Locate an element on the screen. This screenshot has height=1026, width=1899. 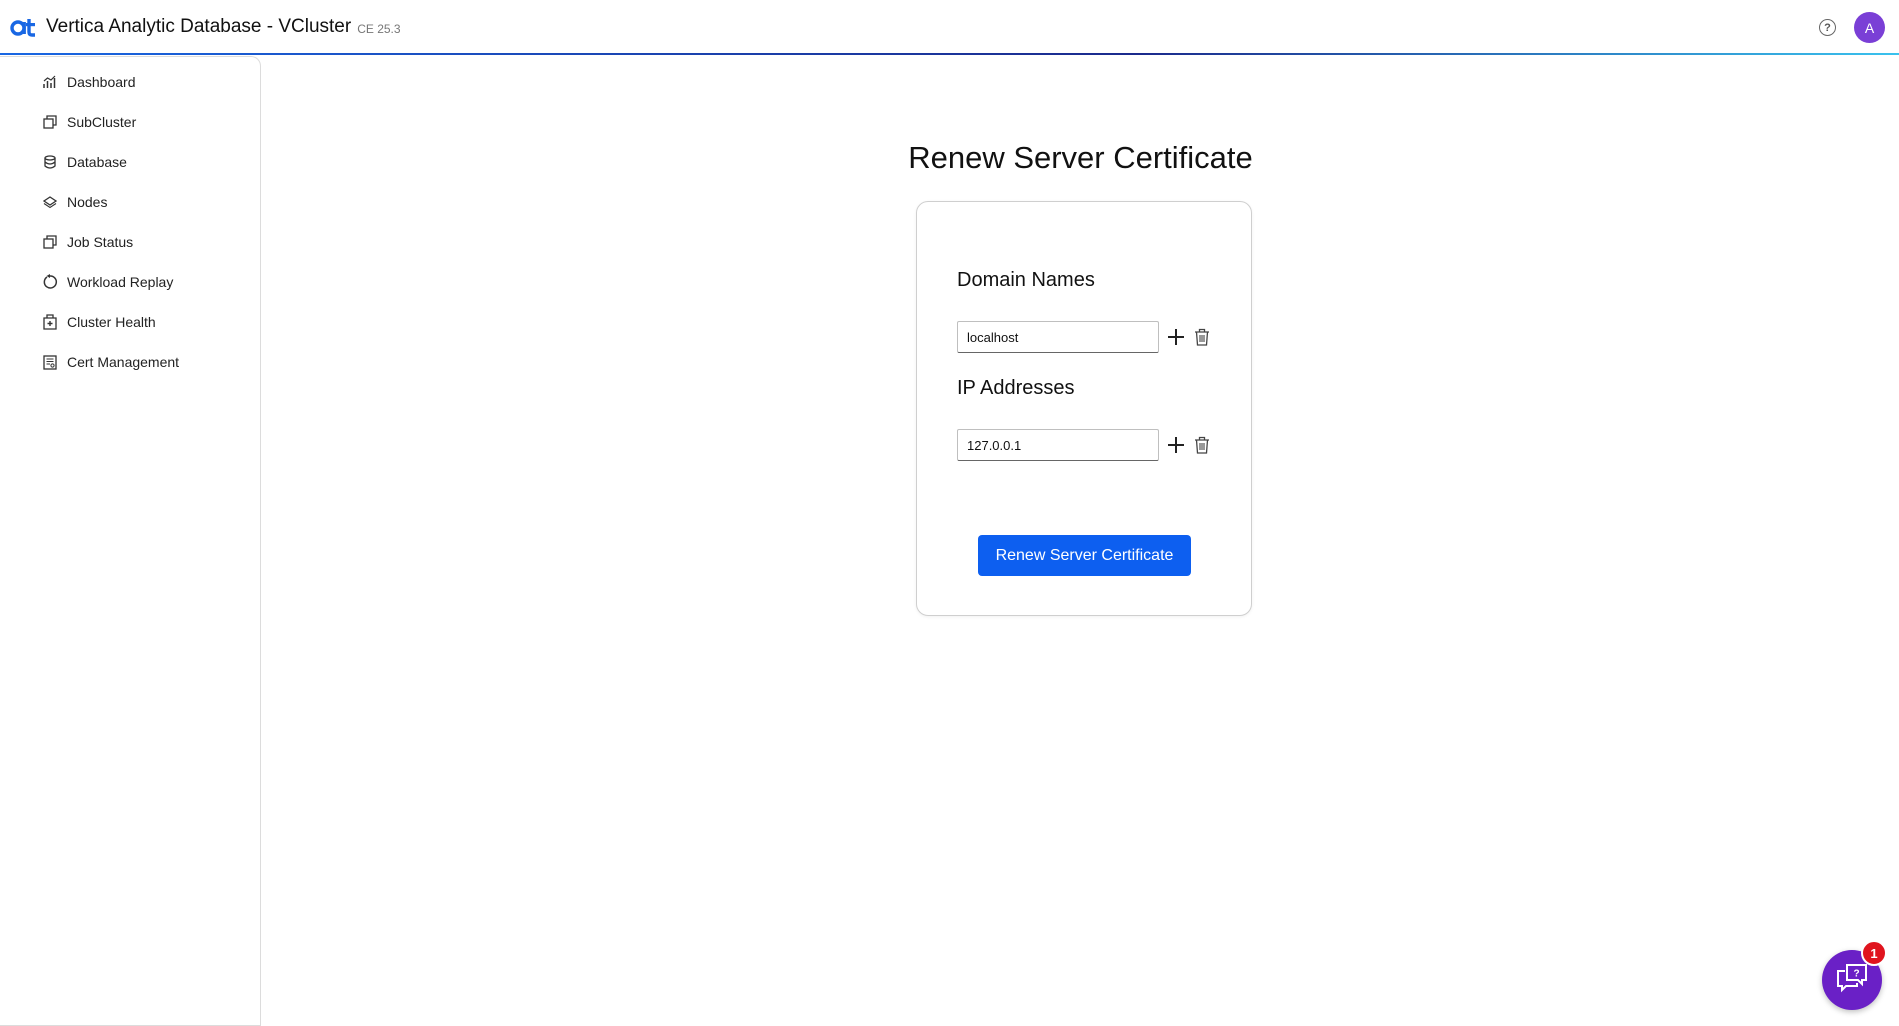
vertica-logo-icon is located at coordinates (23, 27).